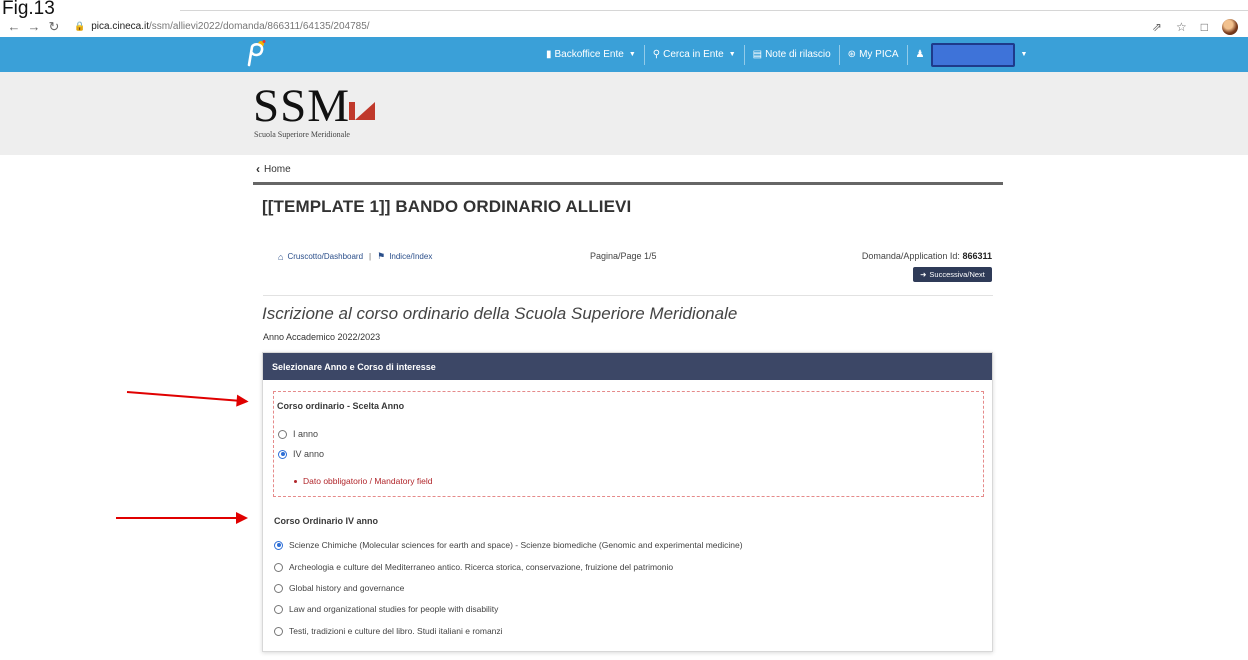  I want to click on nav-cerca-in-ente: ⚲ Cerca in Ente ▼, so click(694, 54).